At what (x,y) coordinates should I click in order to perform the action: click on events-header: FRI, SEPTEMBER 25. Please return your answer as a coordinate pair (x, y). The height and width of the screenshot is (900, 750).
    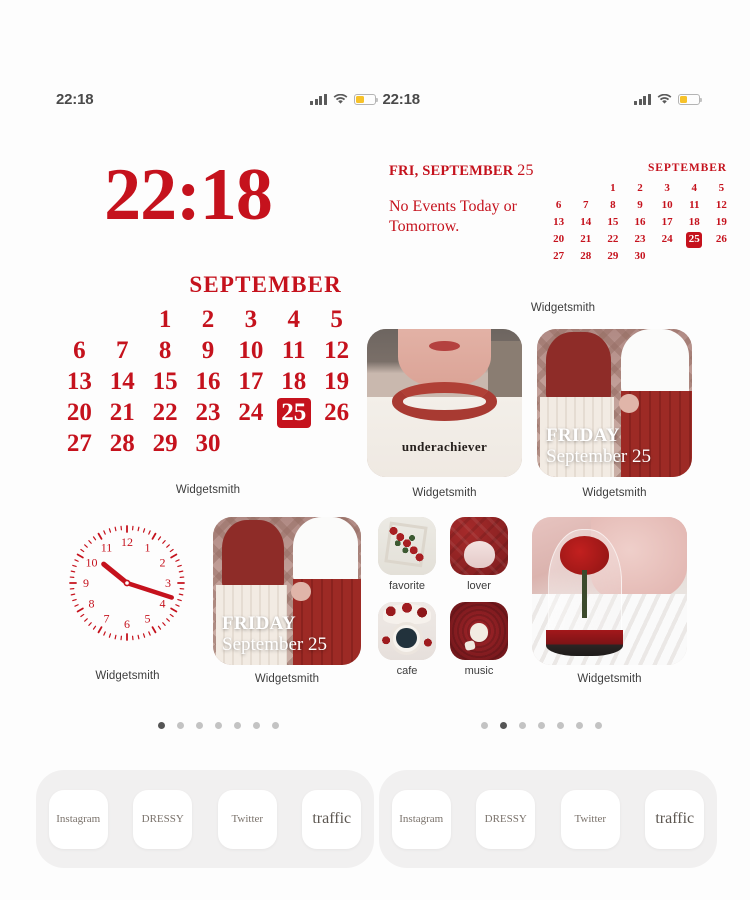
    Looking at the image, I should click on (467, 171).